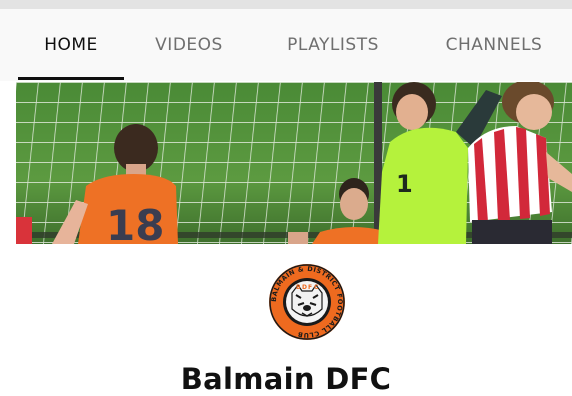 The height and width of the screenshot is (396, 572). What do you see at coordinates (494, 45) in the screenshot?
I see `tab-channels: CHANNELS` at bounding box center [494, 45].